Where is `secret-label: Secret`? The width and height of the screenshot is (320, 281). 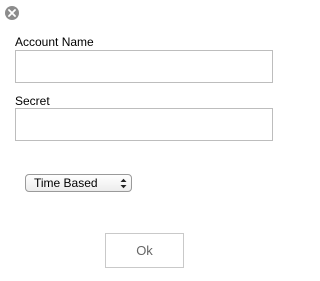 secret-label: Secret is located at coordinates (32, 101).